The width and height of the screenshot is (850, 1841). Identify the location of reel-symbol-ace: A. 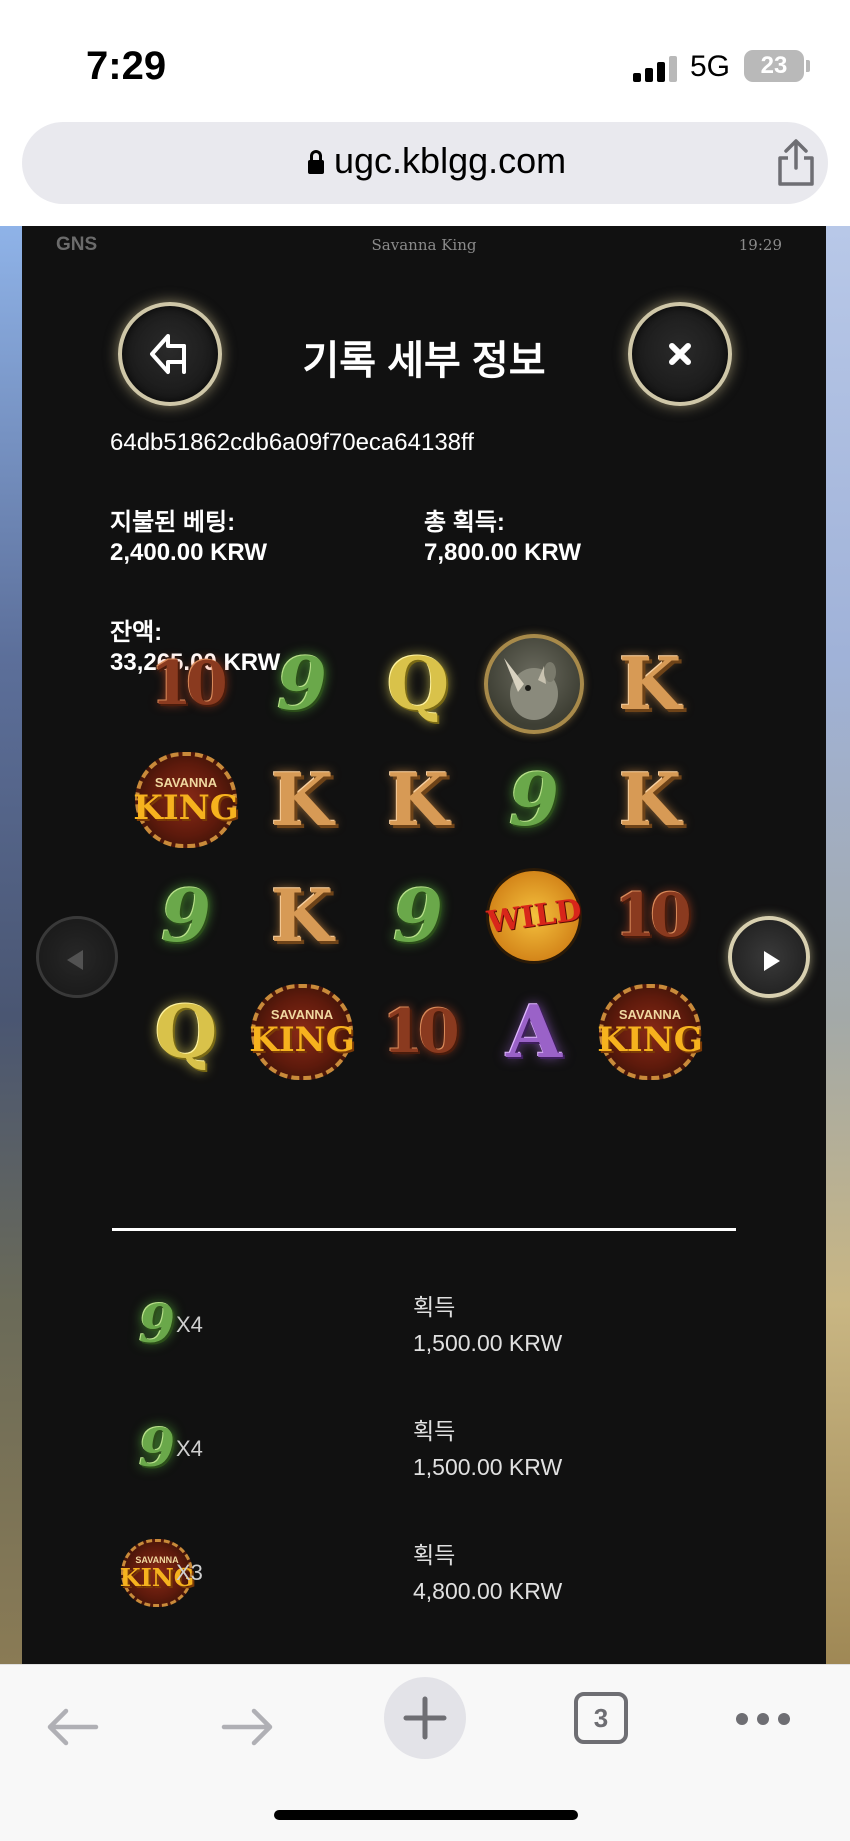
(534, 1031).